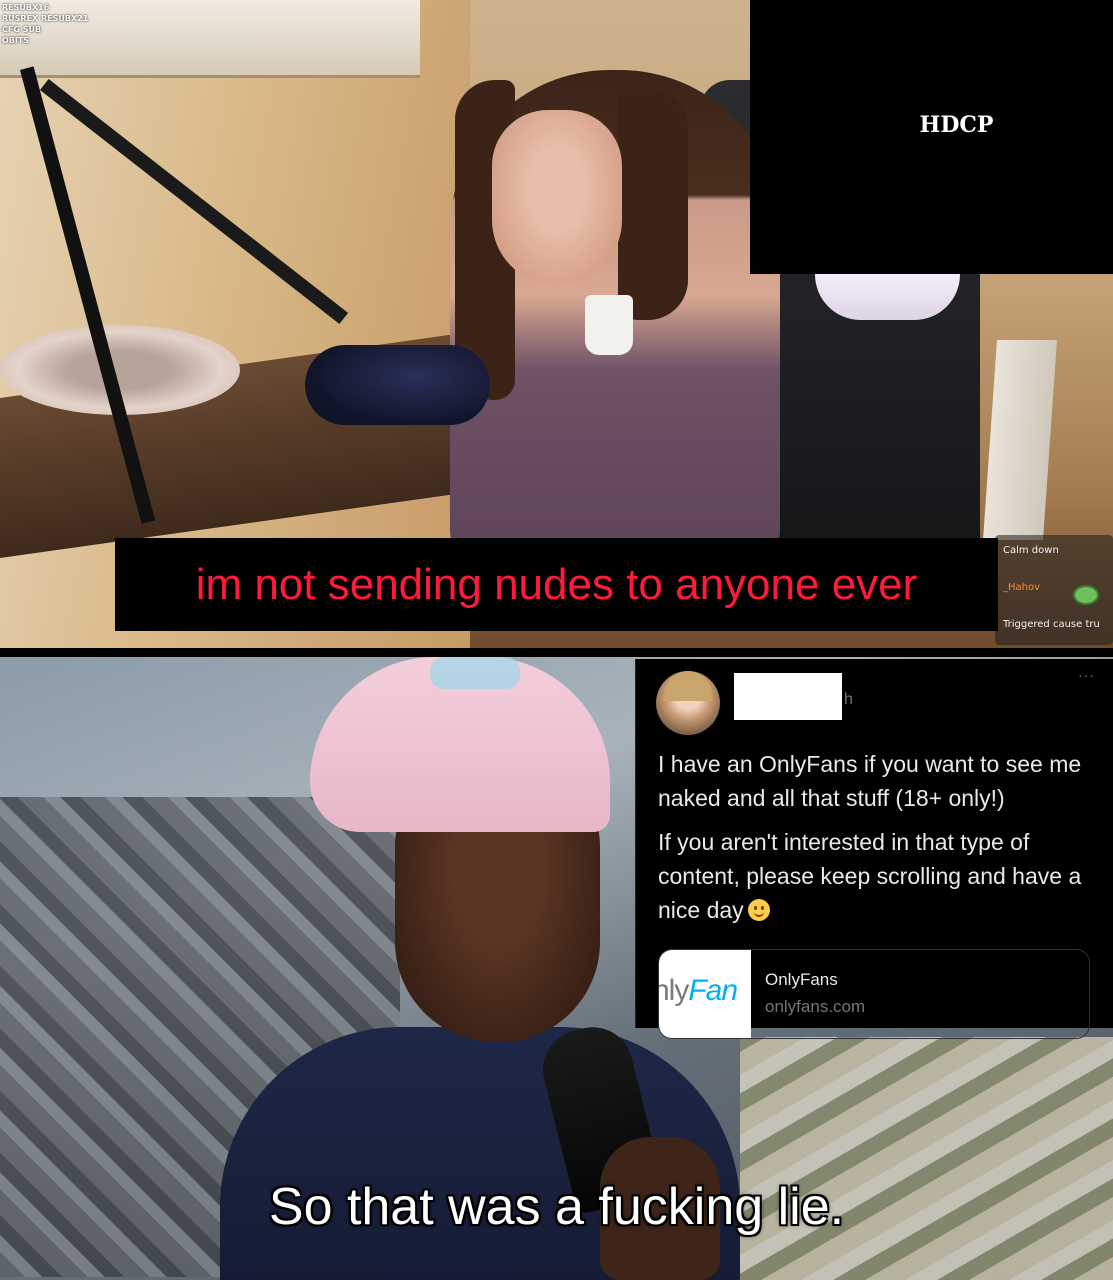  Describe the element at coordinates (1020, 440) in the screenshot. I see `pc-tower-box` at that location.